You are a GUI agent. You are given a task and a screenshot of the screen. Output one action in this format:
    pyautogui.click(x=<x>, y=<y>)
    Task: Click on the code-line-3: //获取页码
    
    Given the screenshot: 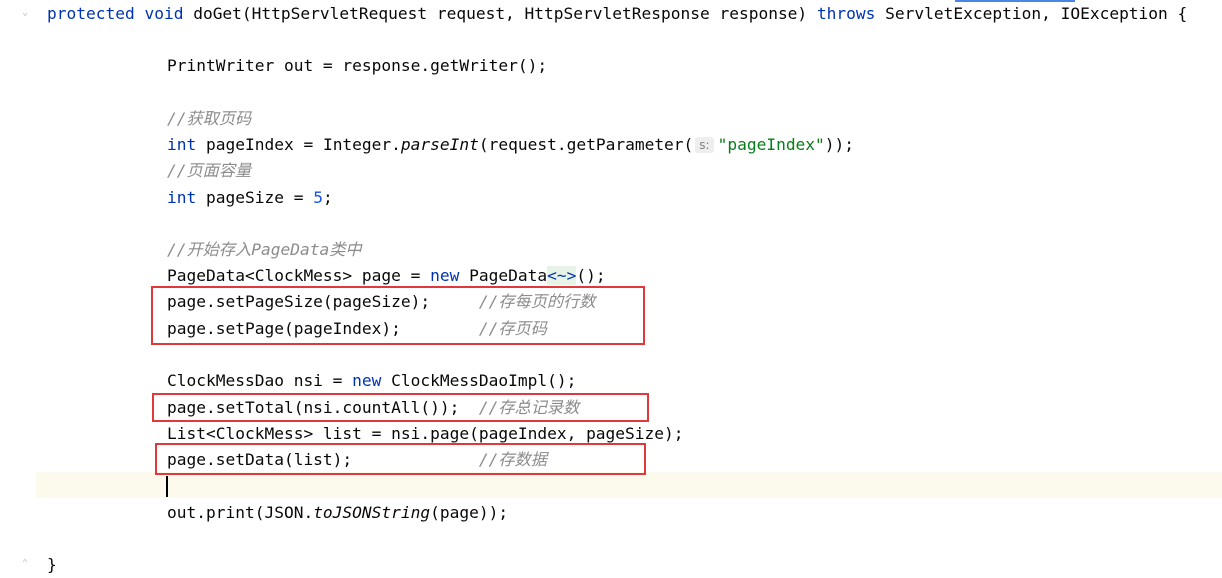 What is the action you would take?
    pyautogui.click(x=209, y=119)
    